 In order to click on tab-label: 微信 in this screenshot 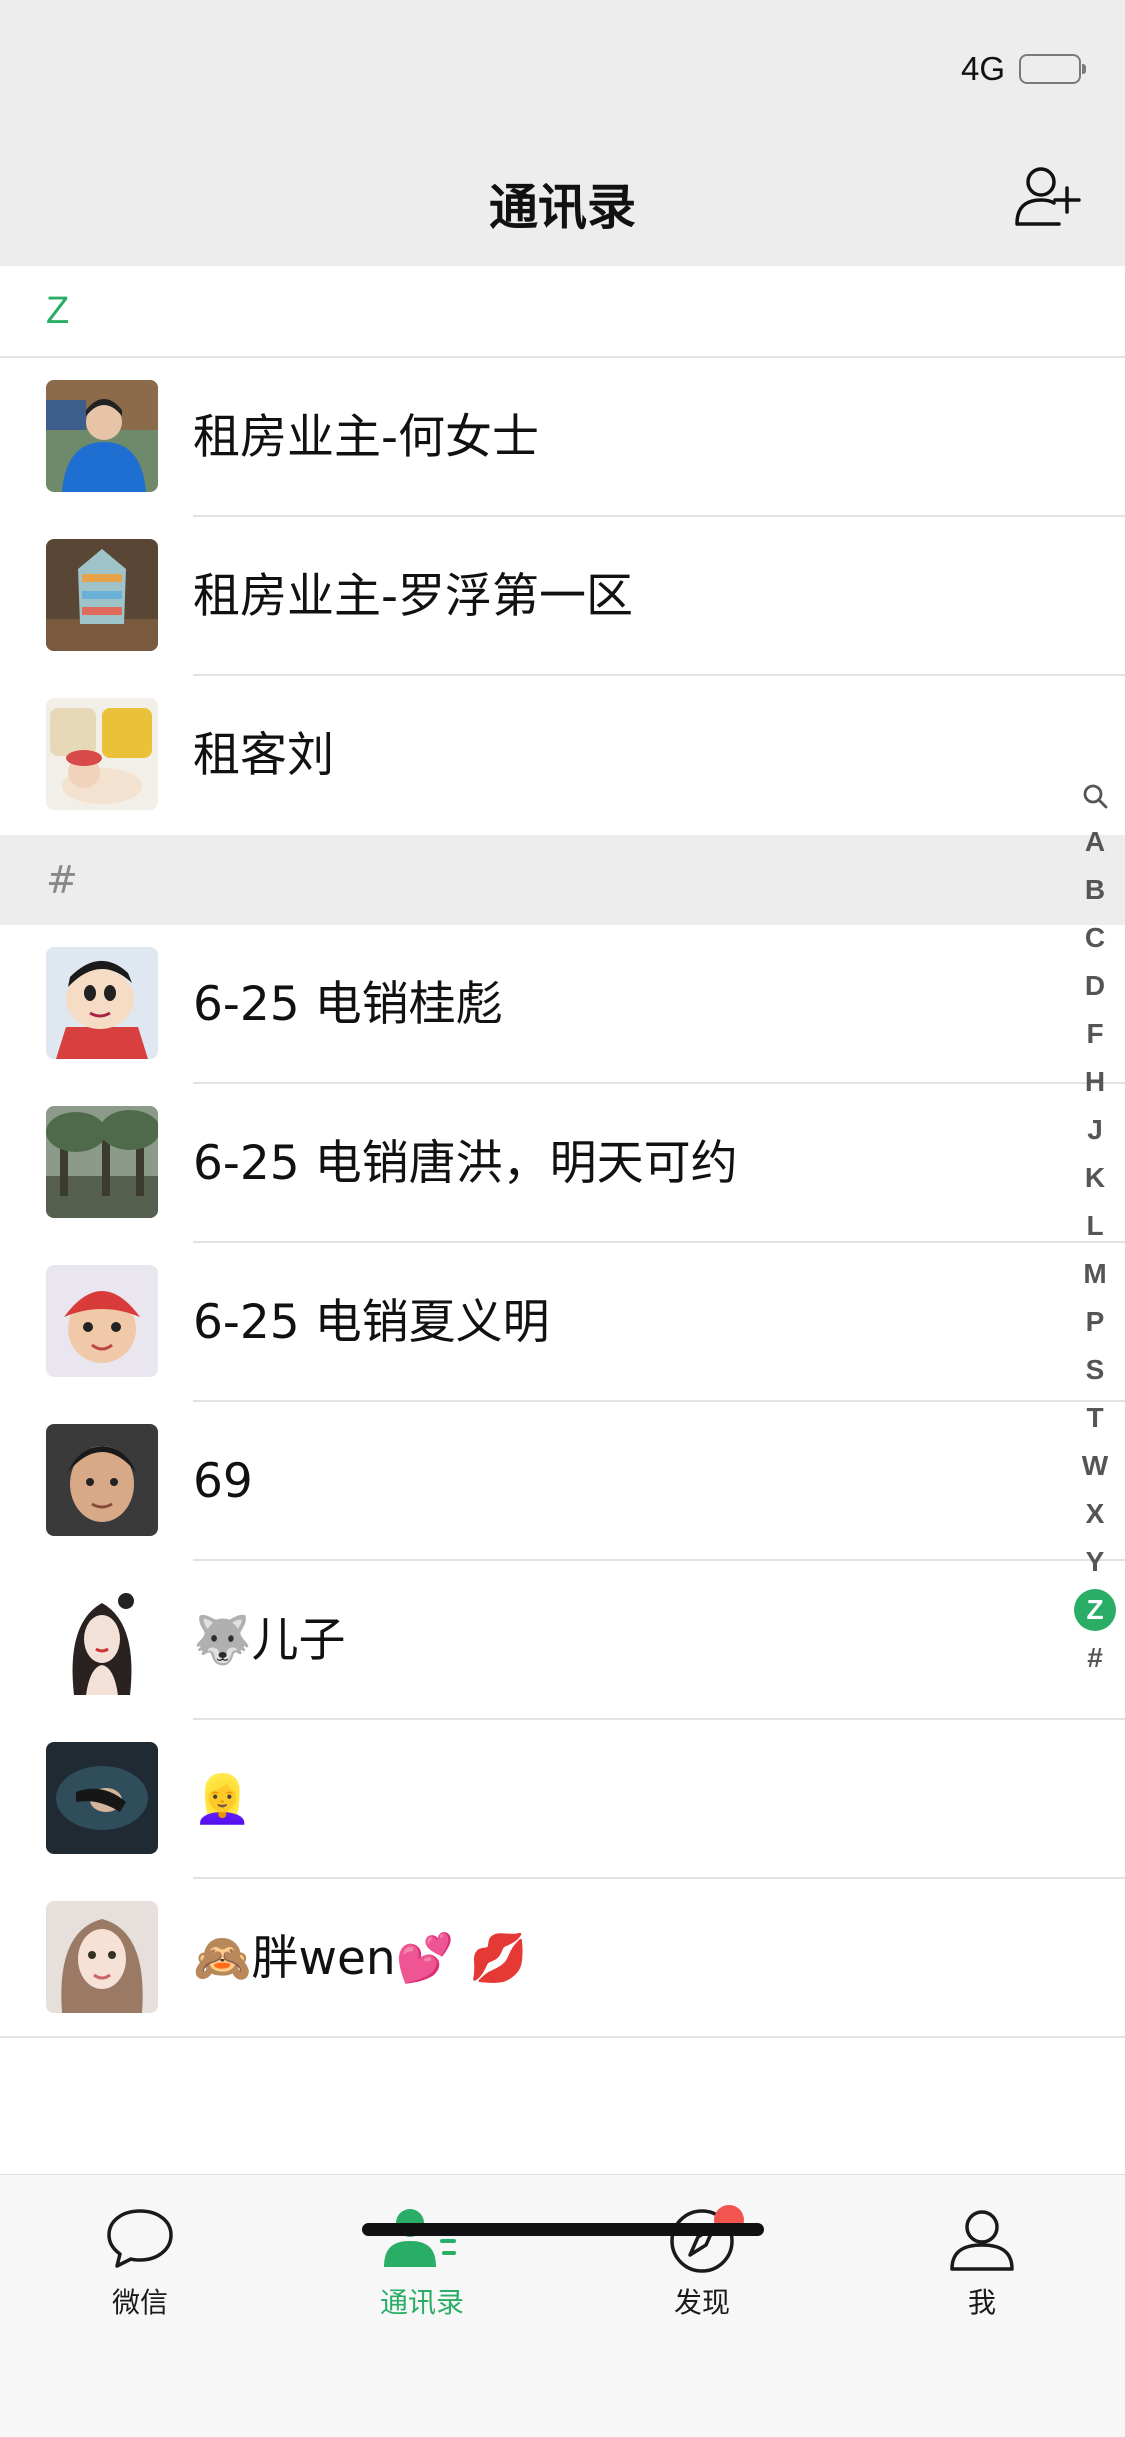, I will do `click(139, 2302)`.